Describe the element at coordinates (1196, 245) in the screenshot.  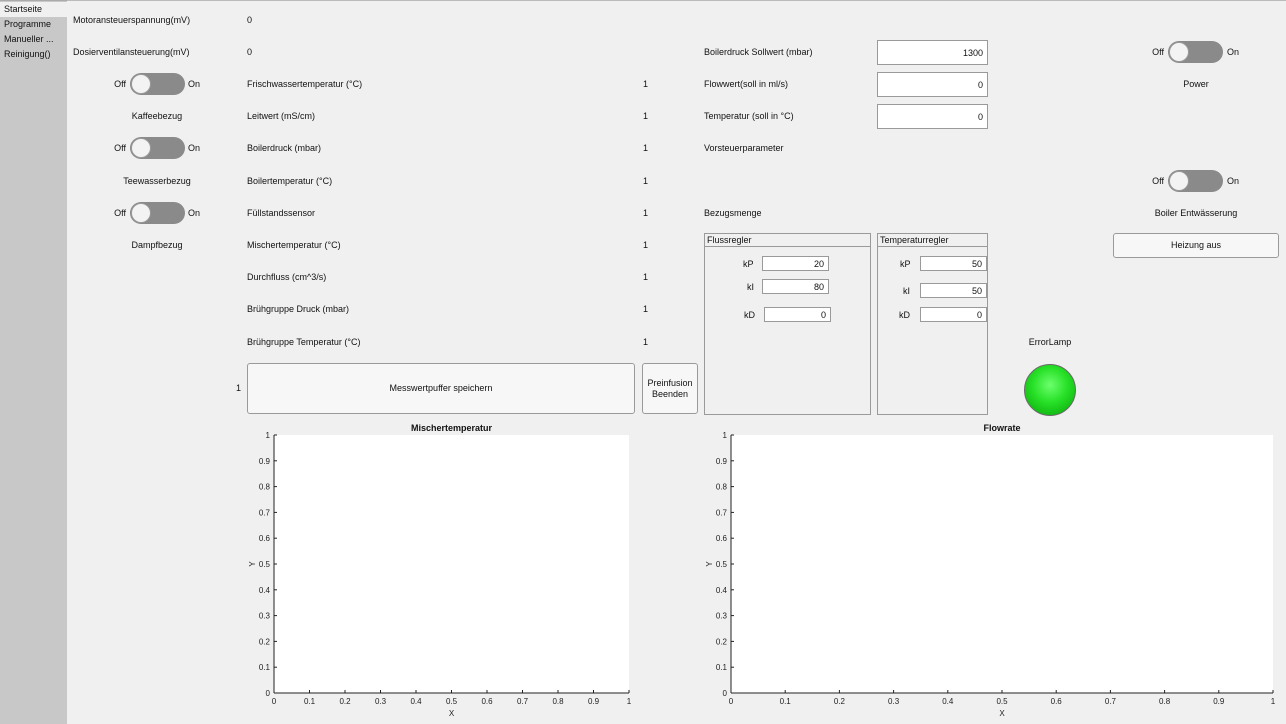
I see `heizung-aus-button: Heizung aus` at that location.